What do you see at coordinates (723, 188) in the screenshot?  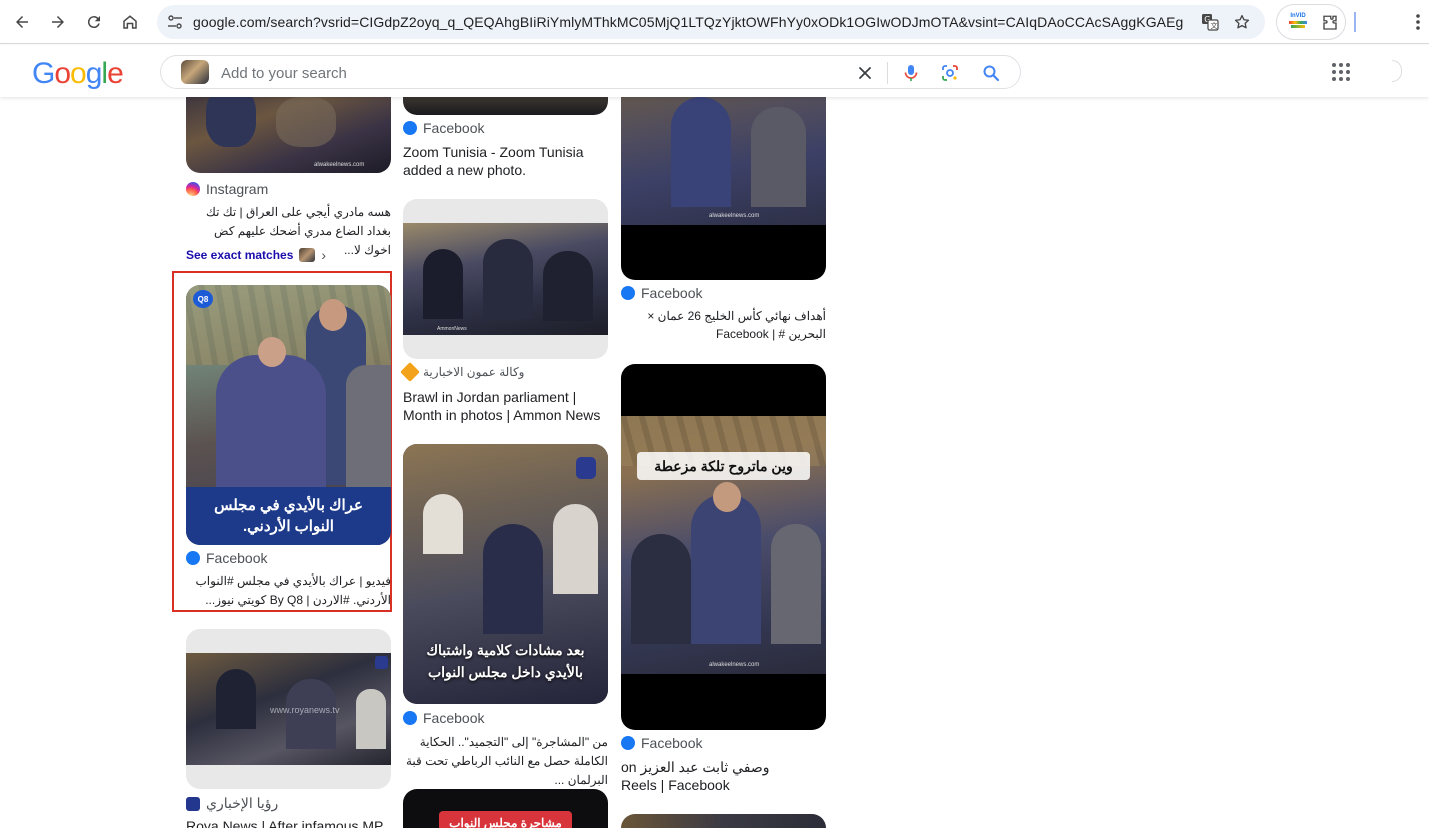 I see `result-image-alwakeel-1: alwakeelnews.com` at bounding box center [723, 188].